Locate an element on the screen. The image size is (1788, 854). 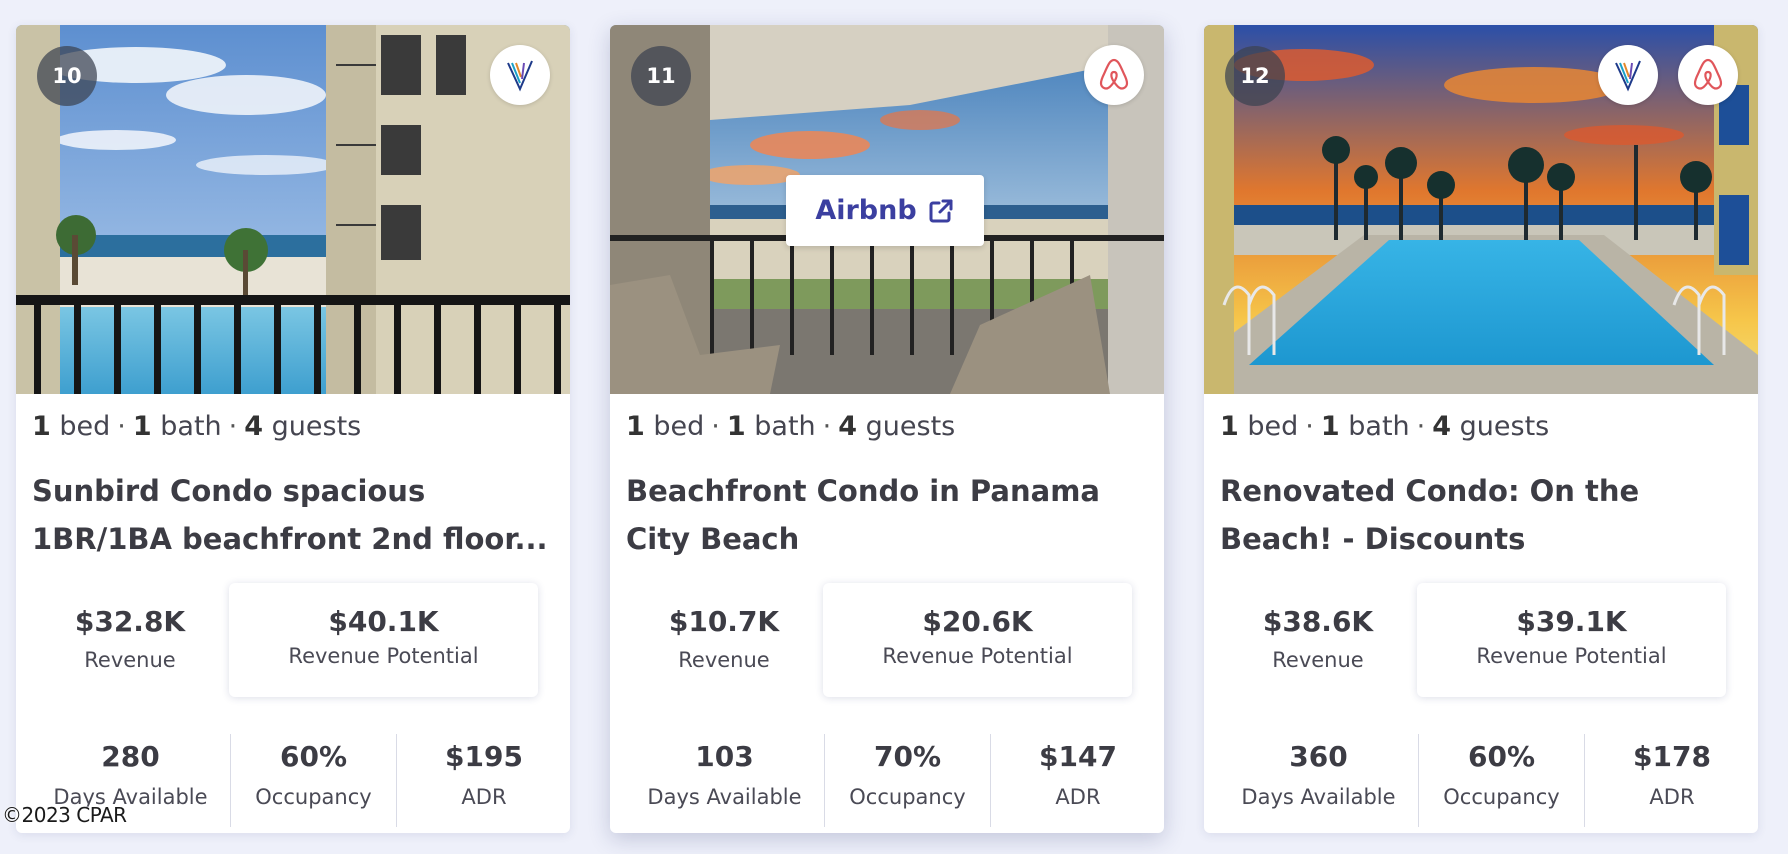
days-available-stat: 360 Days Available is located at coordinates (1318, 780).